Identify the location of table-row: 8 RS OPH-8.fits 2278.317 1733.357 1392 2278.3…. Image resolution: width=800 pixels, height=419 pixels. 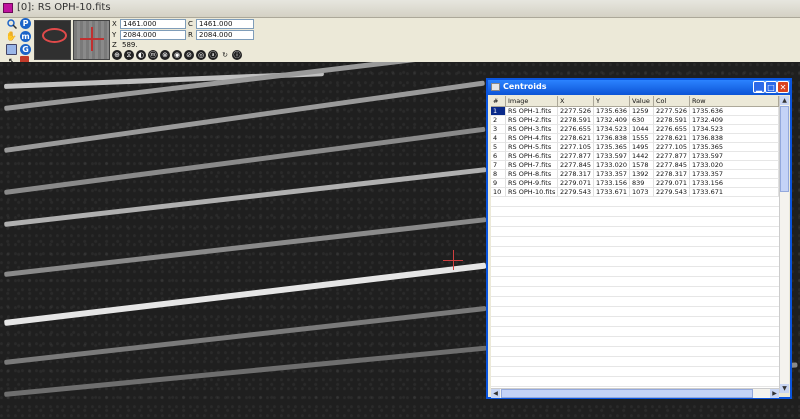
(635, 174).